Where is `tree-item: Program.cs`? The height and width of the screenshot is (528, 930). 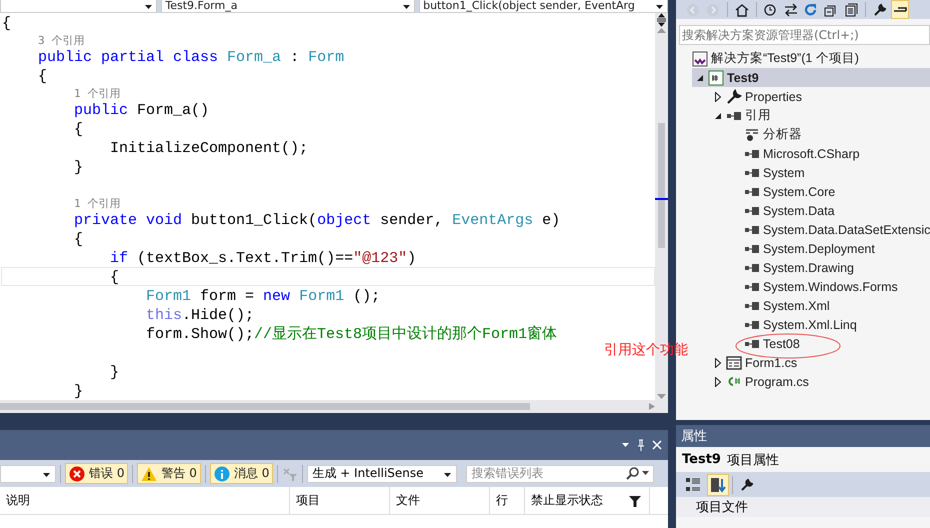 tree-item: Program.cs is located at coordinates (820, 381).